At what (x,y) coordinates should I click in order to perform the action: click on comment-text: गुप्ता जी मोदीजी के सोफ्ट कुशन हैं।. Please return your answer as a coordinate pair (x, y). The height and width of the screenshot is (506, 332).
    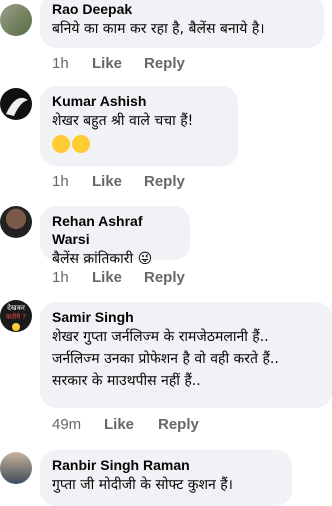
    Looking at the image, I should click on (142, 485).